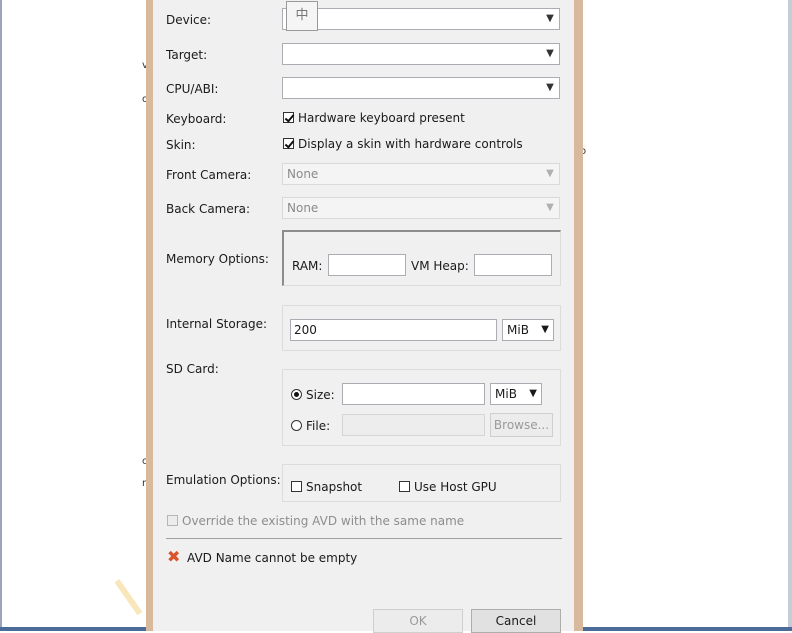 This screenshot has width=792, height=633. I want to click on cpu-abi-select: ▼, so click(421, 88).